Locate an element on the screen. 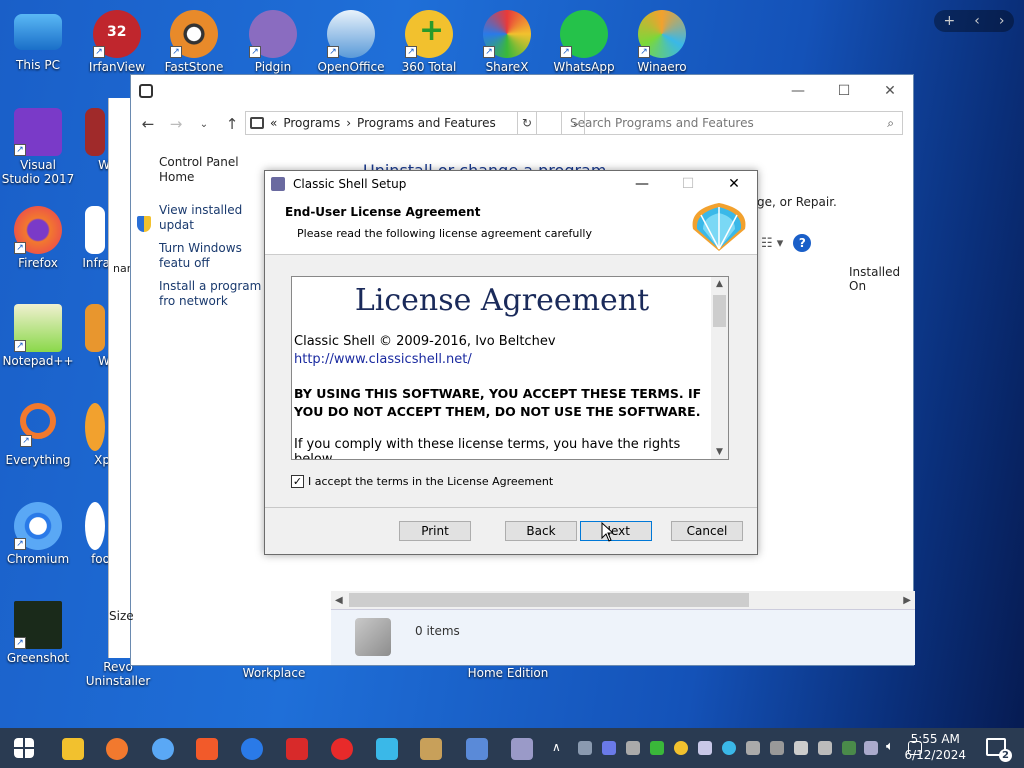  scroll-left-icon: ◀ is located at coordinates (339, 600).